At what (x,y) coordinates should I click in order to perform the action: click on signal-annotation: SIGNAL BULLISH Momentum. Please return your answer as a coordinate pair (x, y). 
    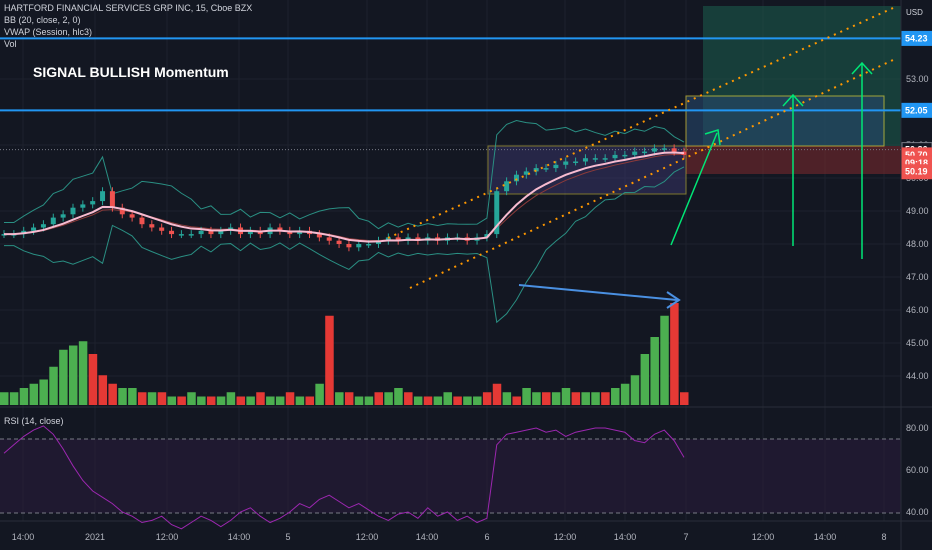
    Looking at the image, I should click on (131, 72).